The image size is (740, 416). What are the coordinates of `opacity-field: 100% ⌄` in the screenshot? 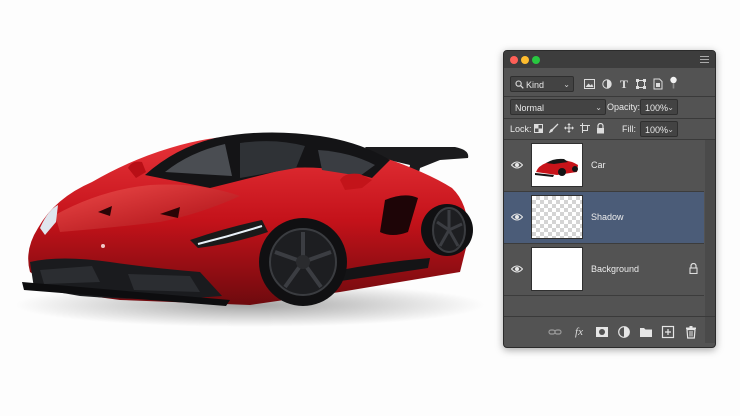 It's located at (659, 107).